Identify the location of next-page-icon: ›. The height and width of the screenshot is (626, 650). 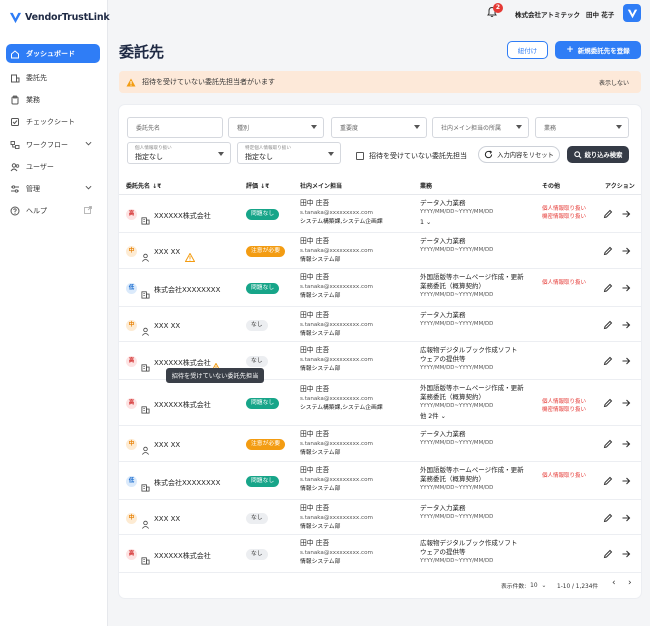
(630, 583).